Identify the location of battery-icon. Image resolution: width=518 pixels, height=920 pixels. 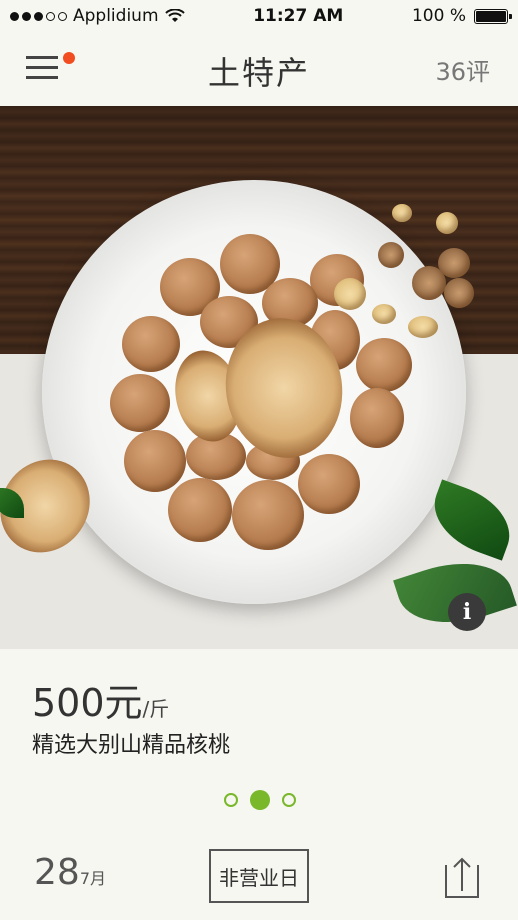
(492, 16).